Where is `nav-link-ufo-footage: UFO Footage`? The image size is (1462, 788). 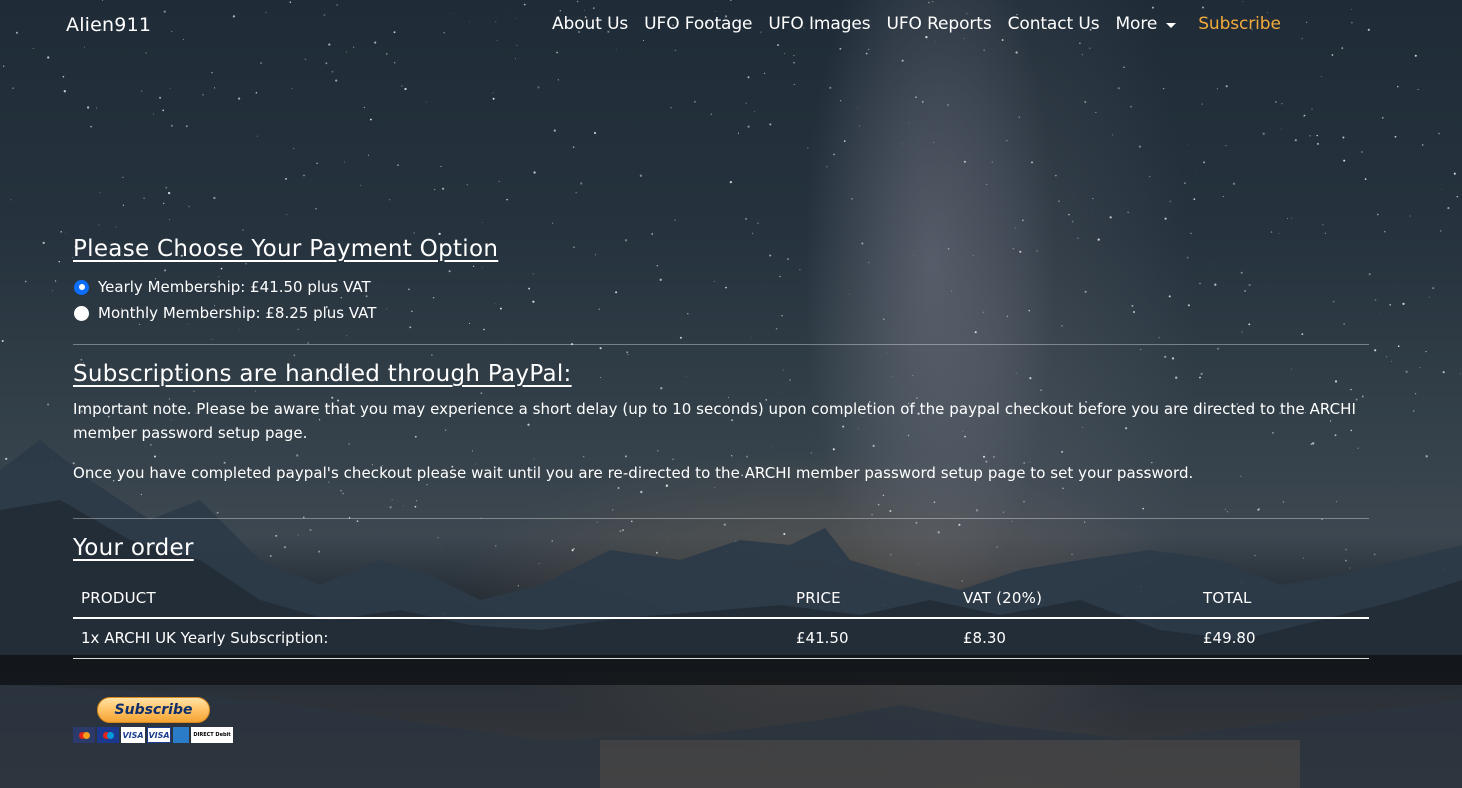 nav-link-ufo-footage: UFO Footage is located at coordinates (698, 24).